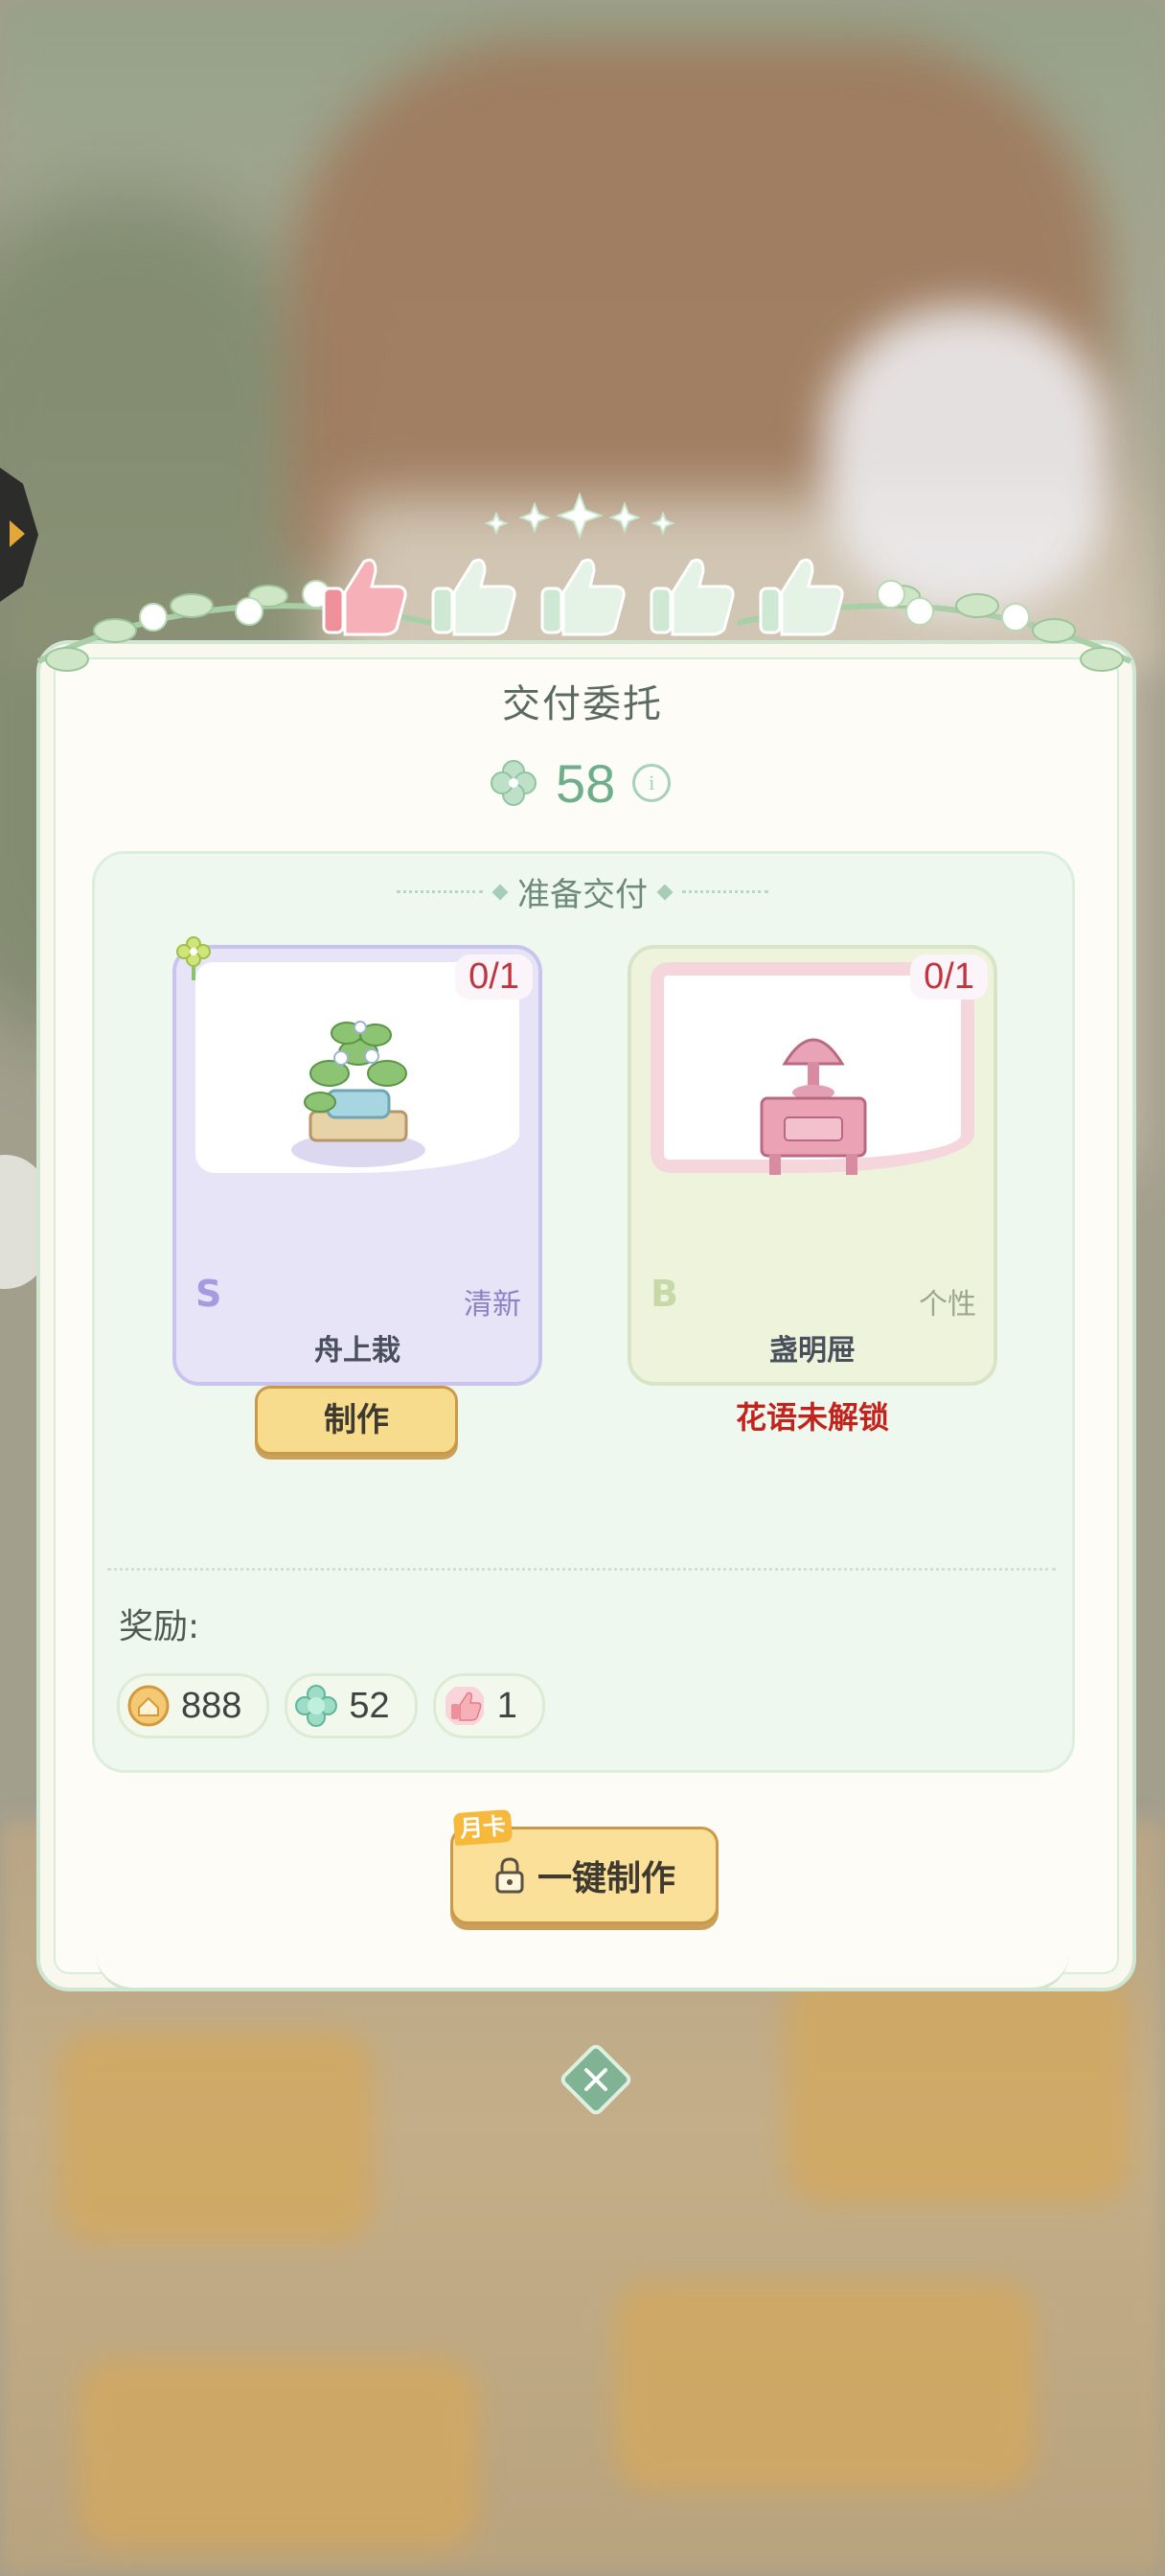 This screenshot has height=2576, width=1165. Describe the element at coordinates (580, 516) in the screenshot. I see `sparkle-decoration` at that location.